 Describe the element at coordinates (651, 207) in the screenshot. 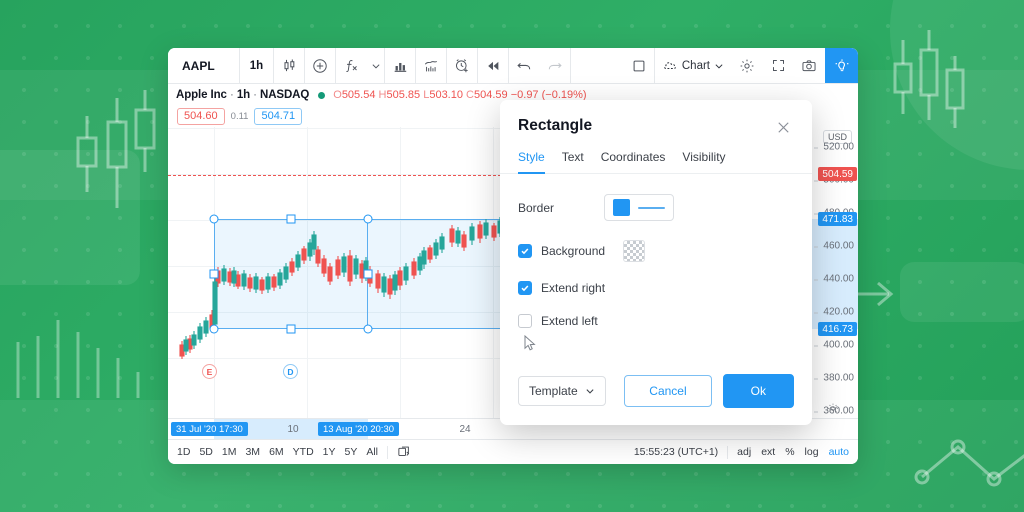

I see `border-line-style-preview` at that location.